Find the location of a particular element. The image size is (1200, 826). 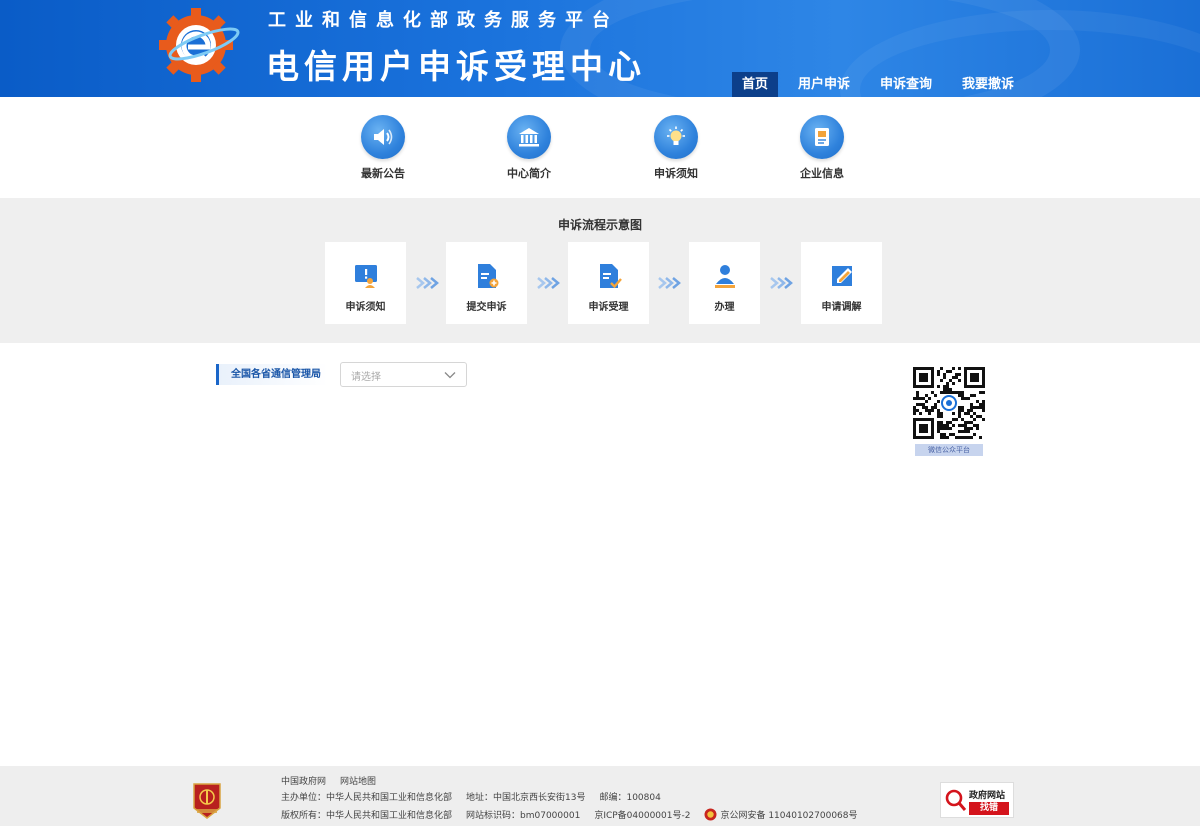

footer-site-code: 网站标识码：bm07000001 is located at coordinates (523, 816).